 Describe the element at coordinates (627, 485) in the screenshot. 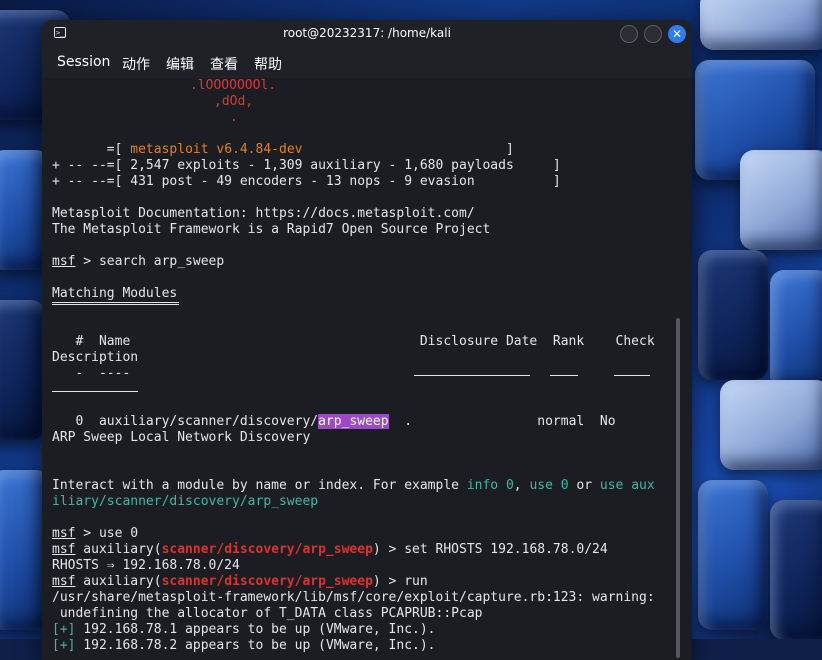

I see `hint-command: use aux` at that location.